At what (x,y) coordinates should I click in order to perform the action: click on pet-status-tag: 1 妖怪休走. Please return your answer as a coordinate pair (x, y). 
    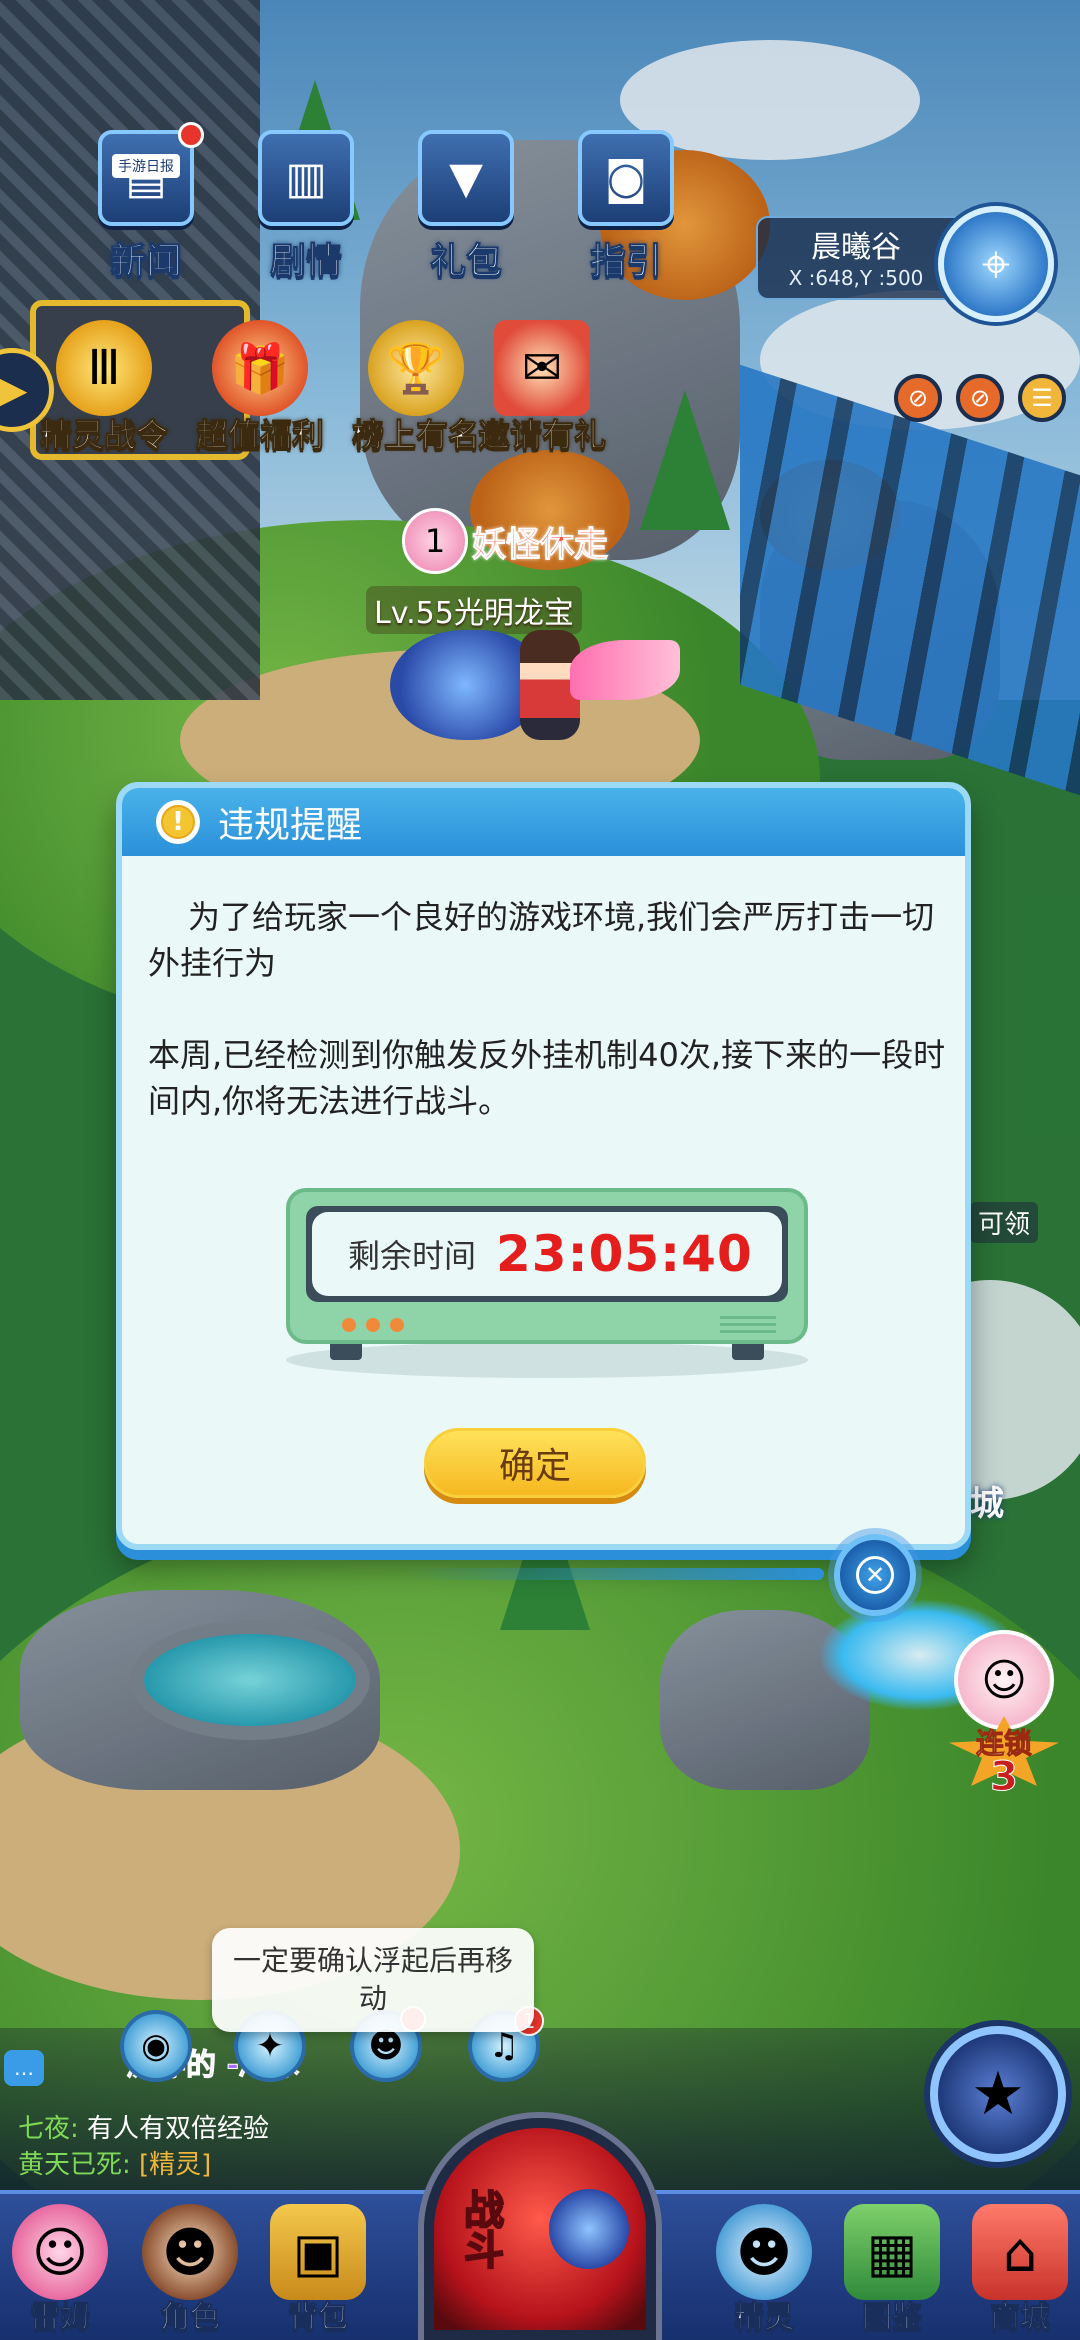
    Looking at the image, I should click on (505, 541).